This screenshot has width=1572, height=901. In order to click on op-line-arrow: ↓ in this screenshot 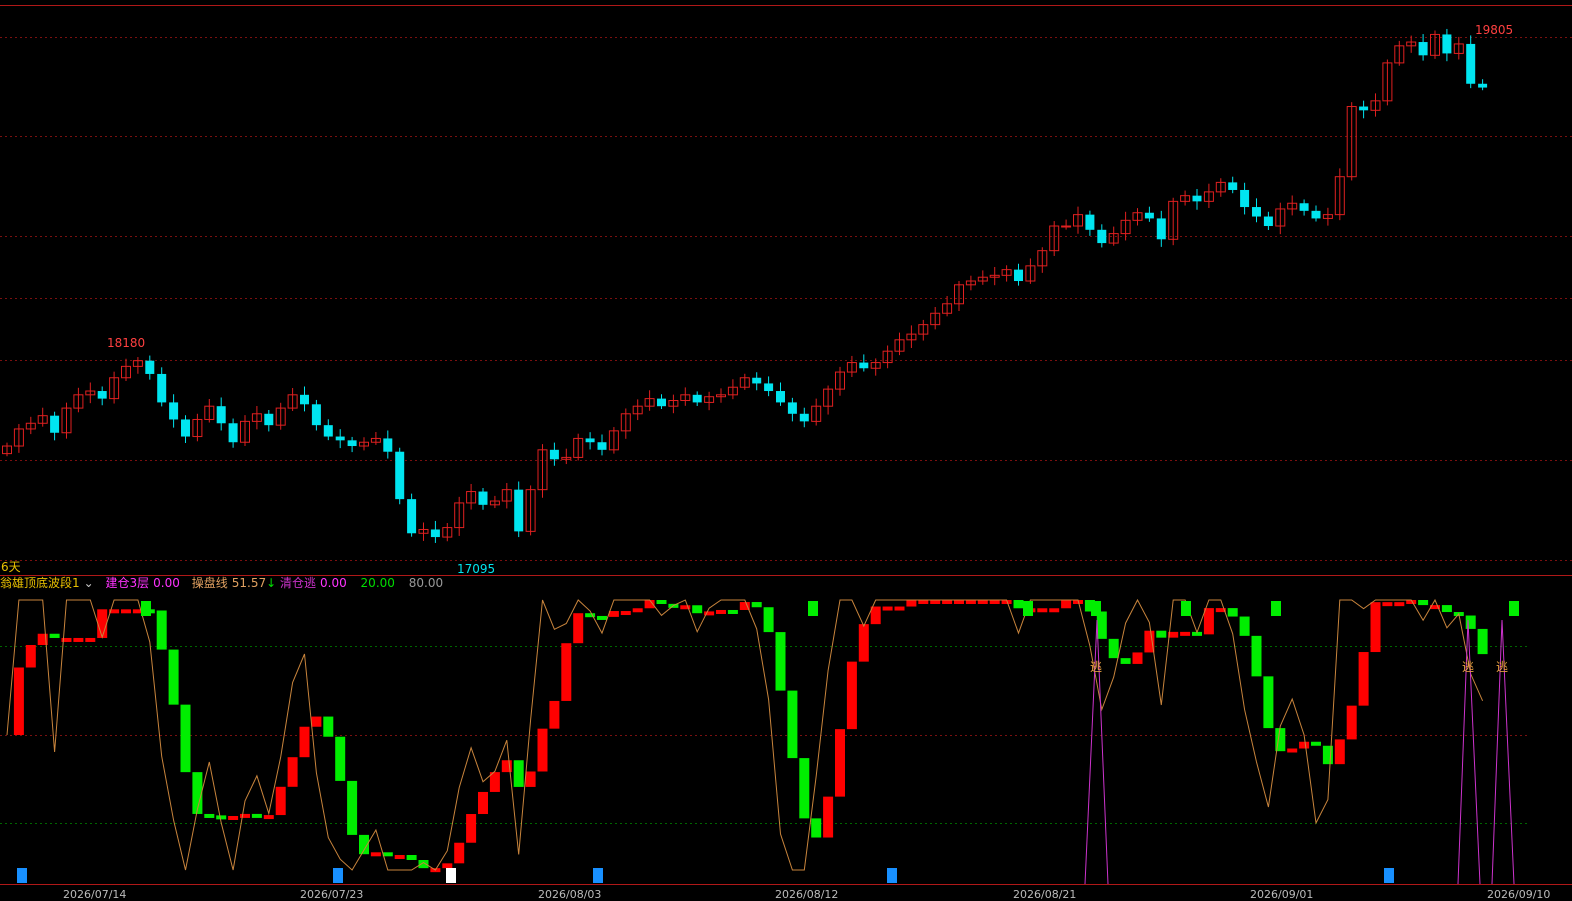, I will do `click(271, 583)`.